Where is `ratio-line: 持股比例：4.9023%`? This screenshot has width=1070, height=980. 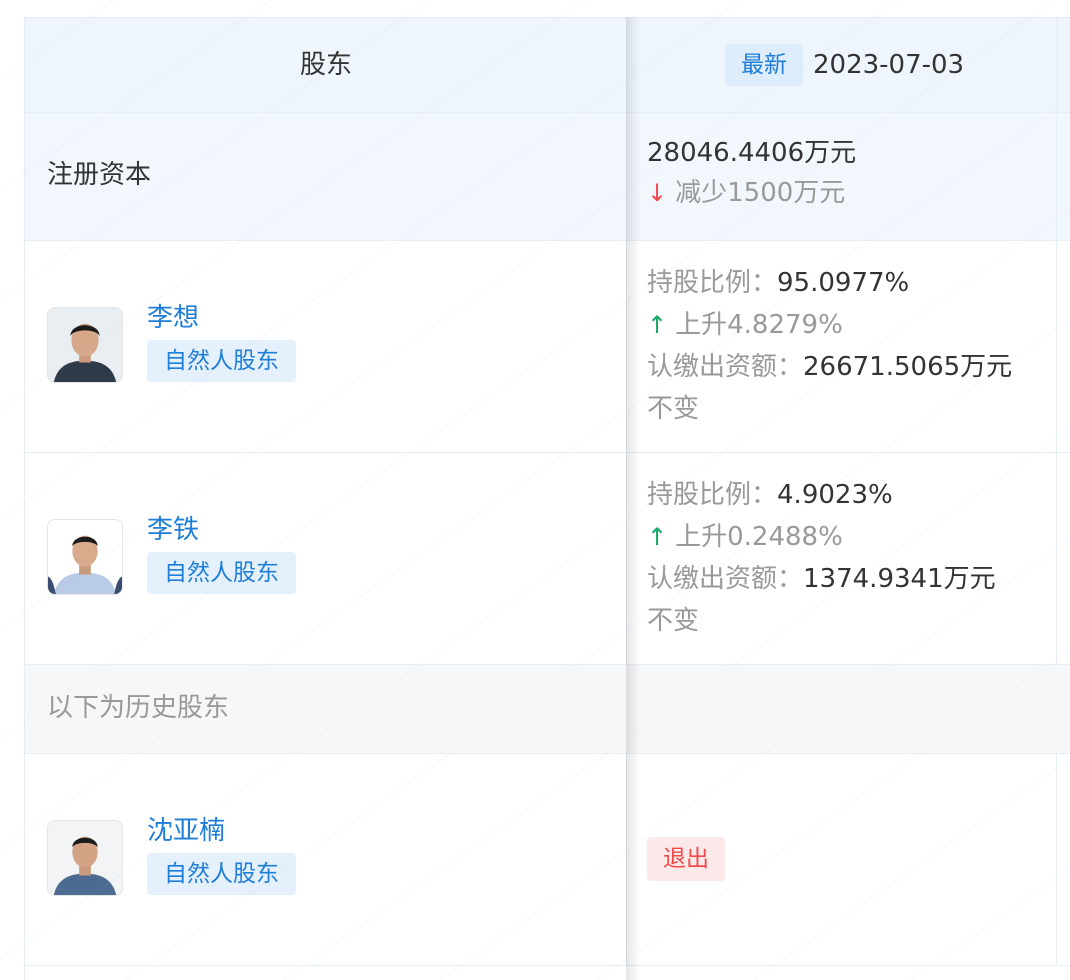 ratio-line: 持股比例：4.9023% is located at coordinates (770, 495).